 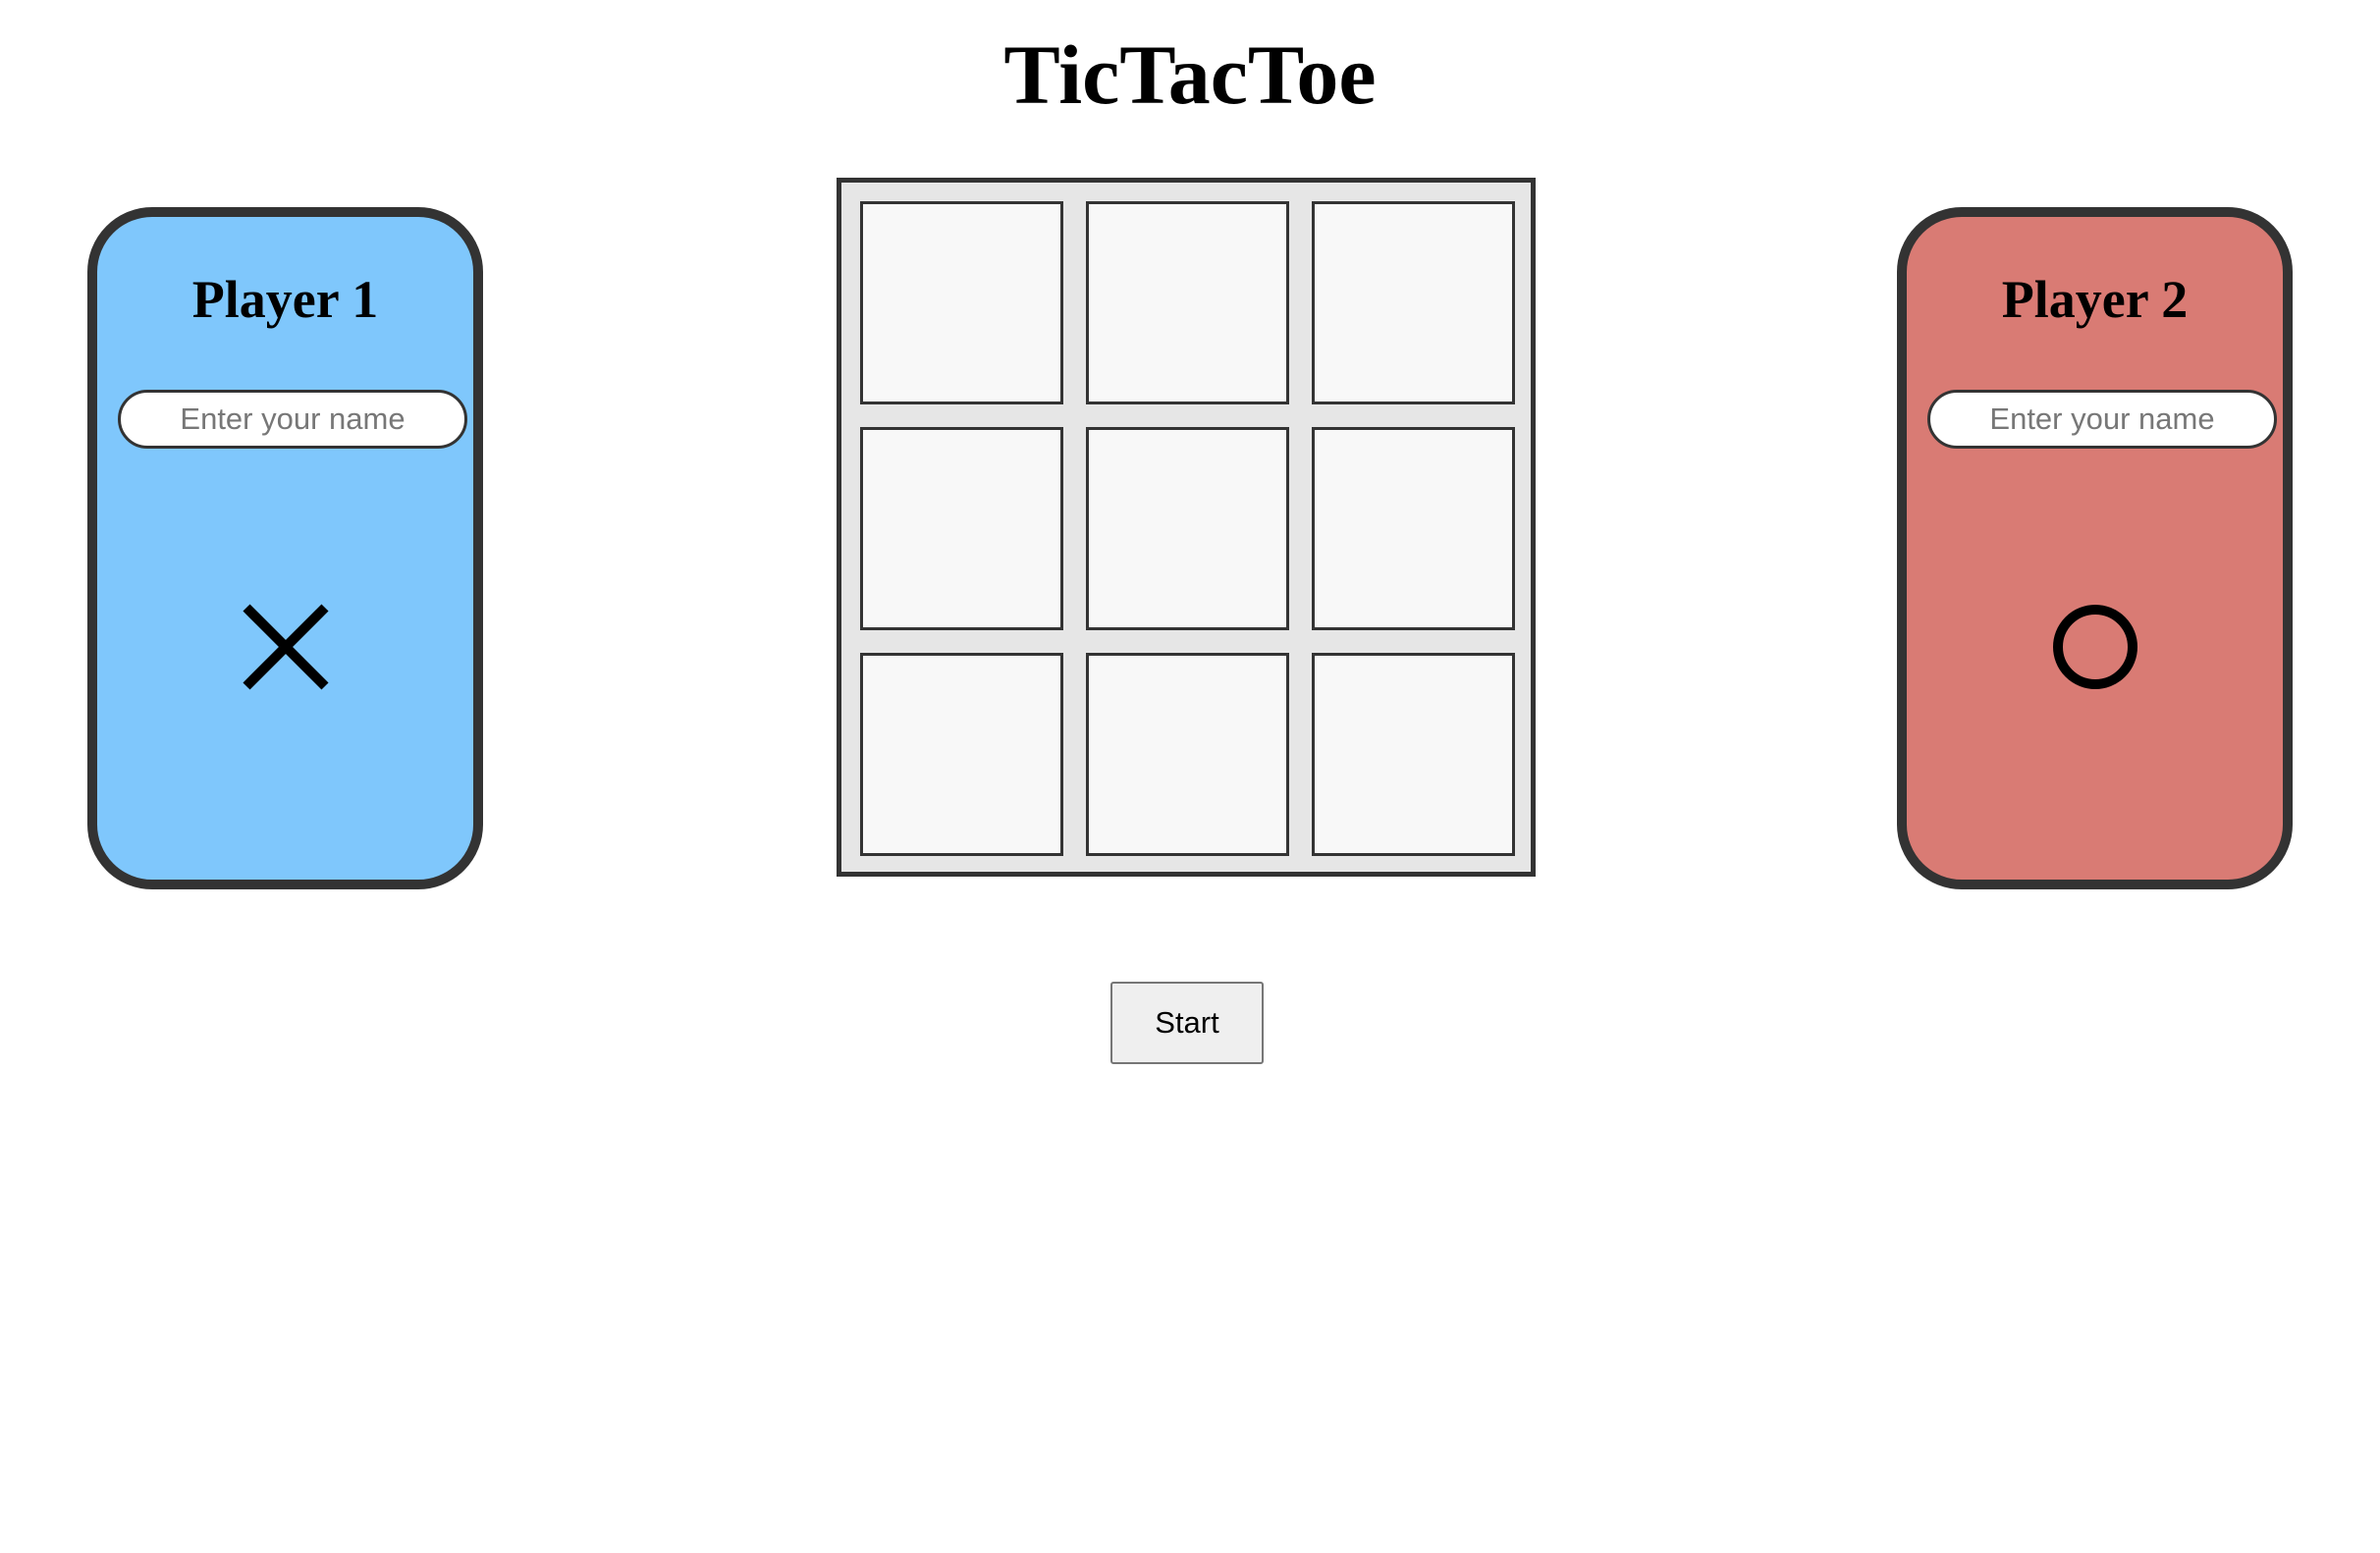 I want to click on o-icon, so click(x=2095, y=647).